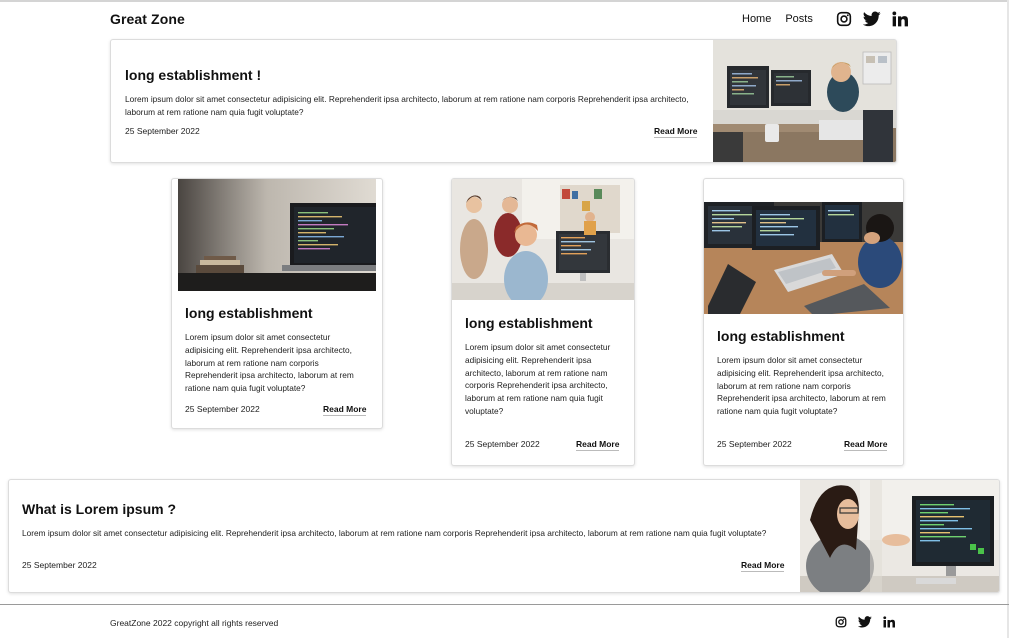  Describe the element at coordinates (803, 258) in the screenshot. I see `post-image-coding-workspace` at that location.